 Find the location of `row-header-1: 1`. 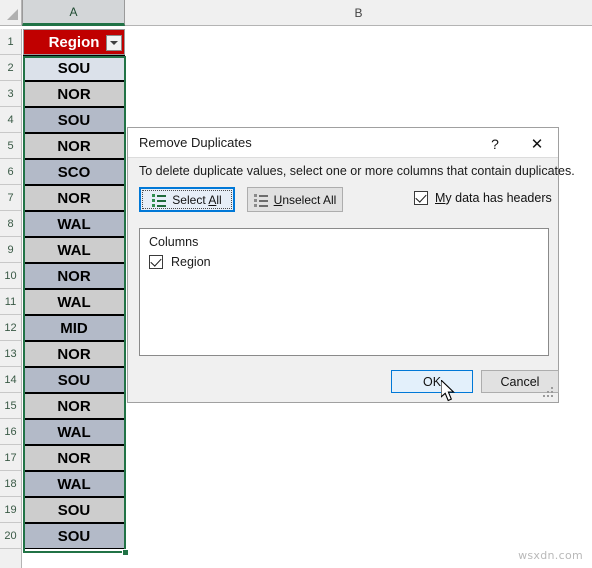

row-header-1: 1 is located at coordinates (11, 42).